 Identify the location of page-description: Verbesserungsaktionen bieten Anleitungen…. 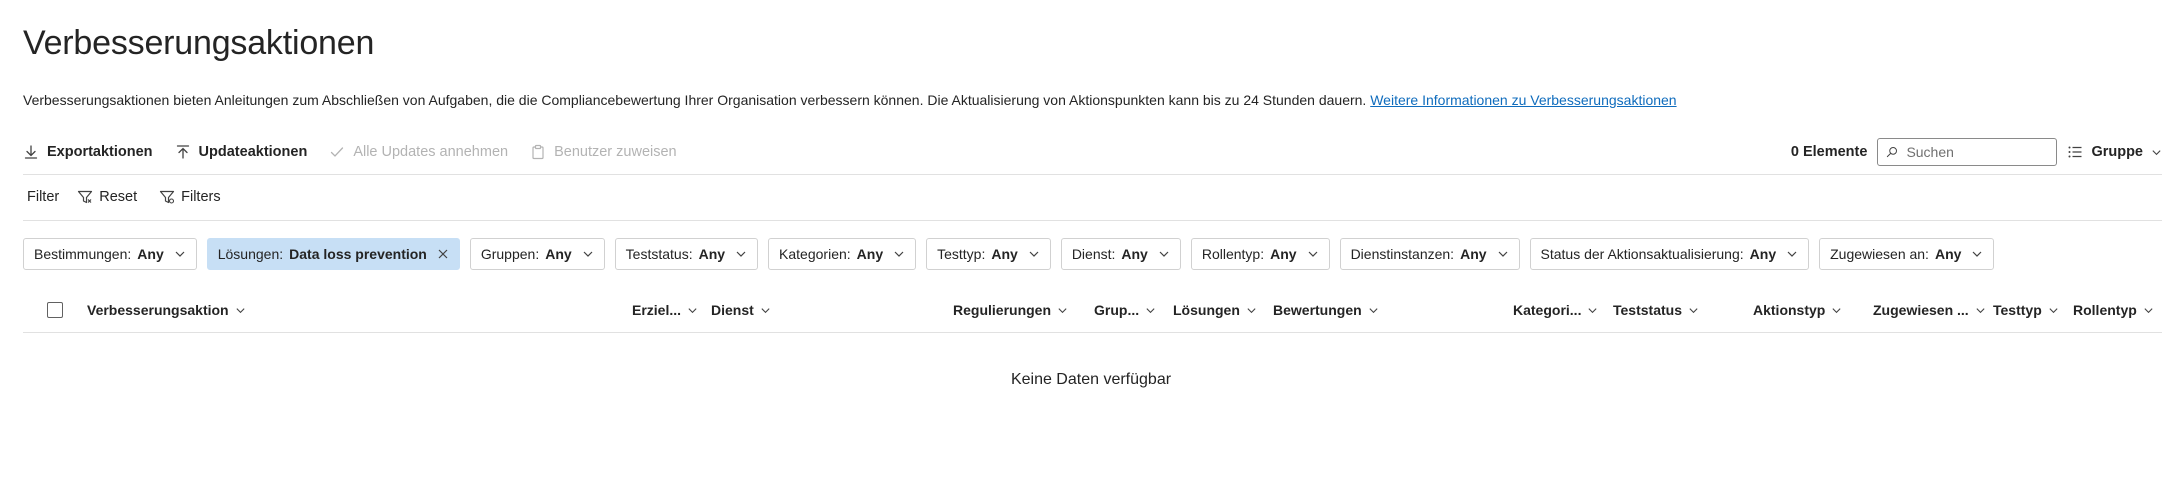
(850, 100).